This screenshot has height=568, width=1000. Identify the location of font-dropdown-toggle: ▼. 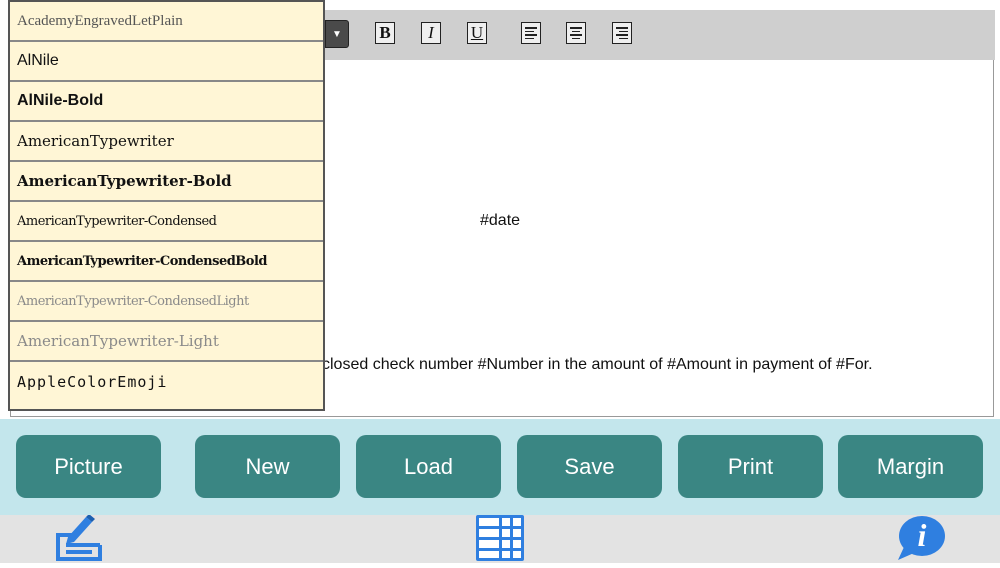
(337, 34).